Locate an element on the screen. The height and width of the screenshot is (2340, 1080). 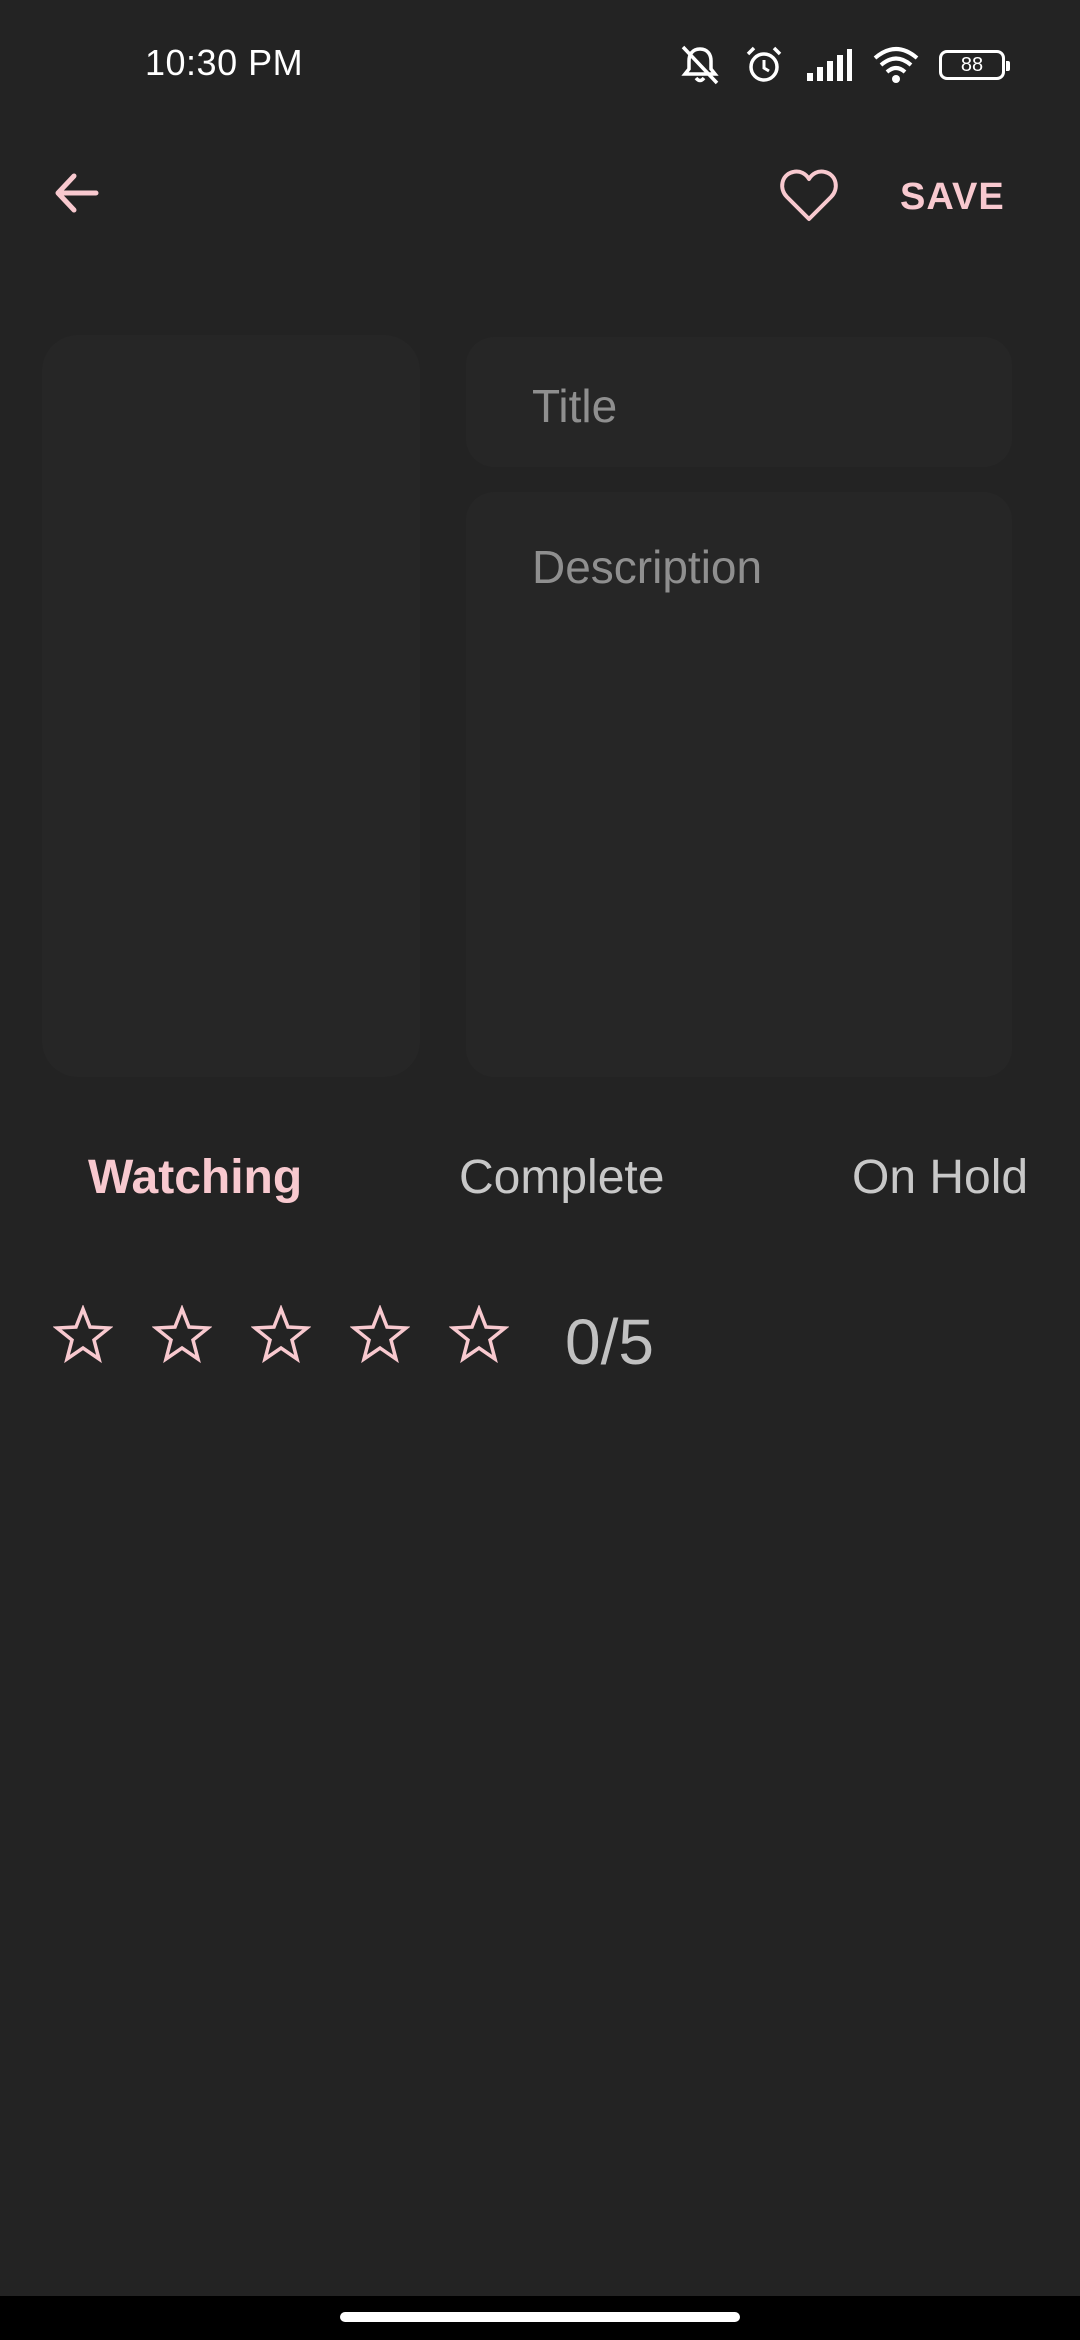
cover-image-picker is located at coordinates (231, 706).